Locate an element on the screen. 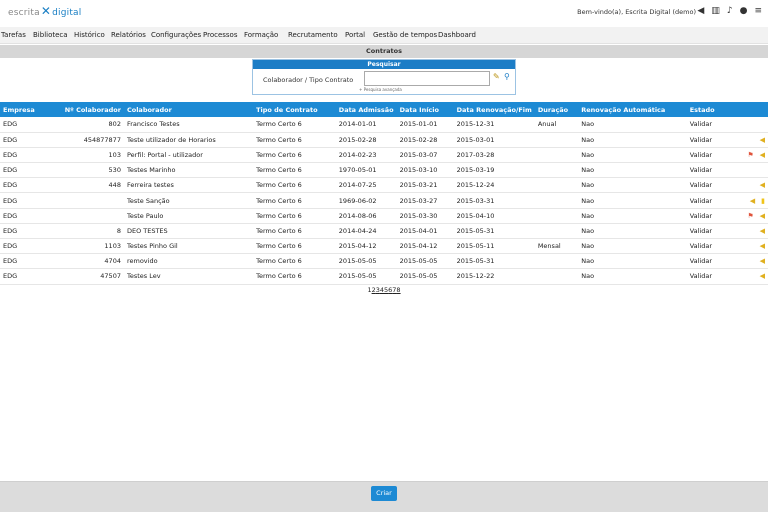 This screenshot has width=768, height=512. row-actions: ◀ is located at coordinates (744, 246).